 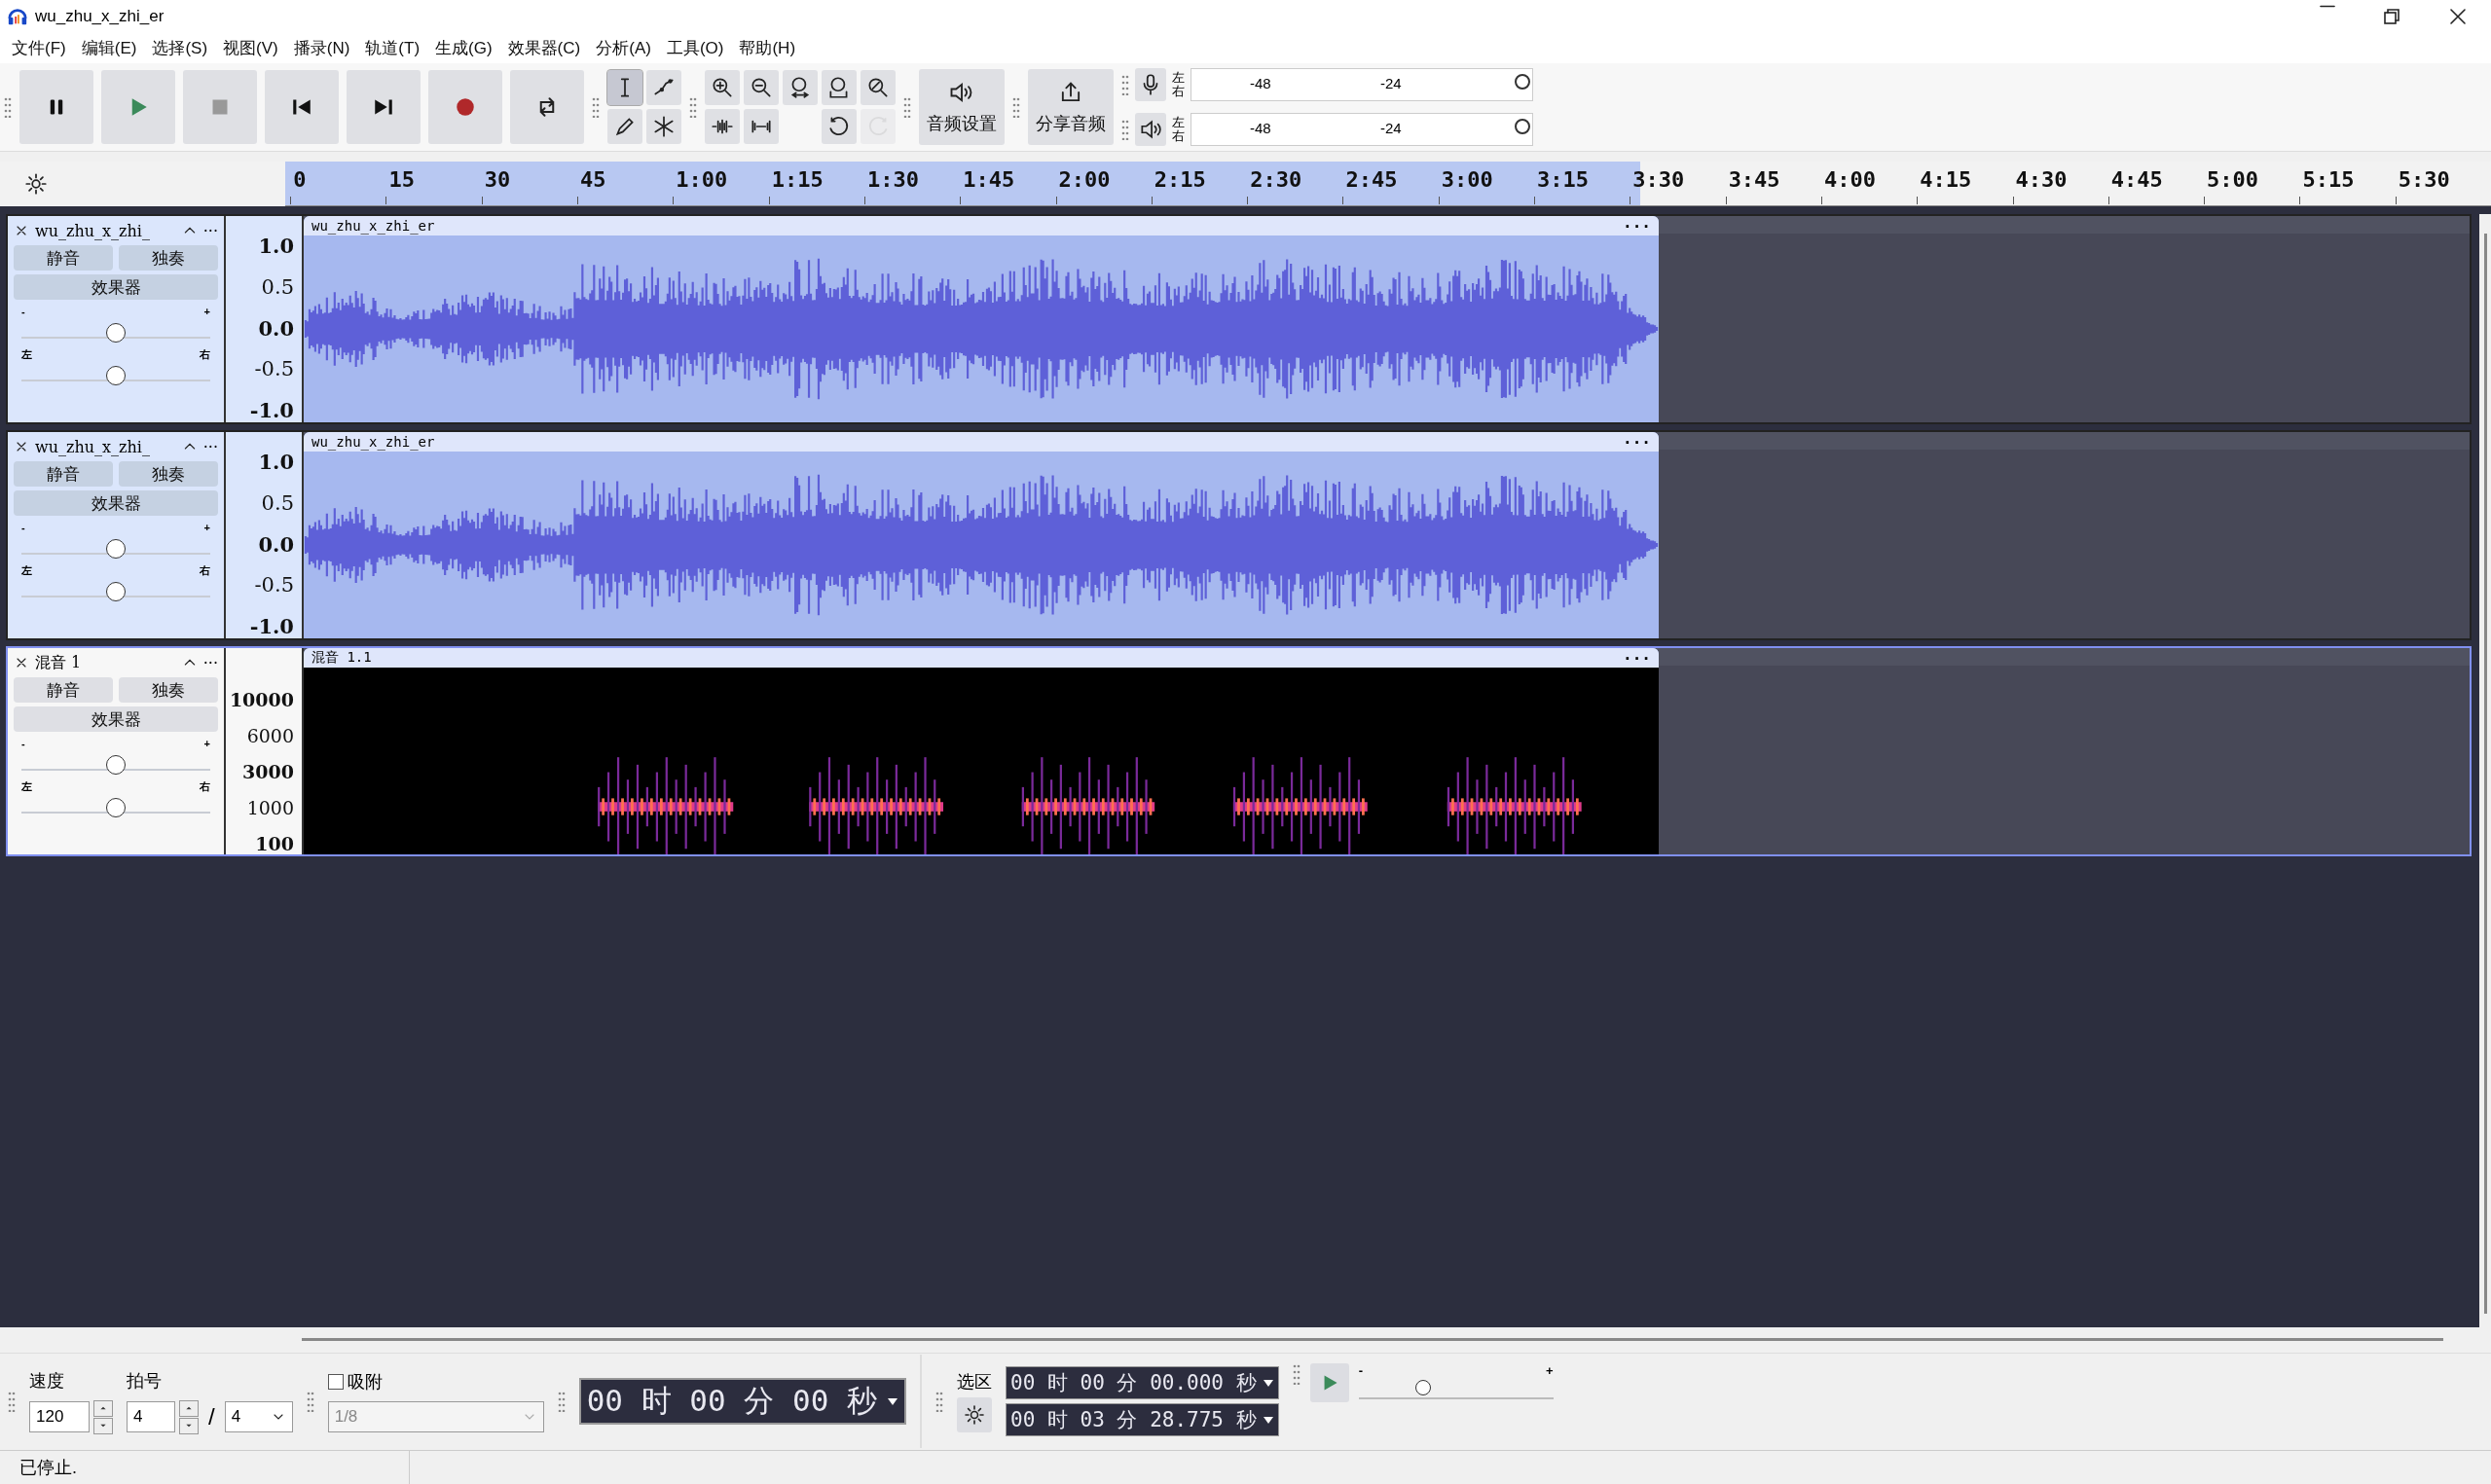 I want to click on zoom-out-button, so click(x=761, y=87).